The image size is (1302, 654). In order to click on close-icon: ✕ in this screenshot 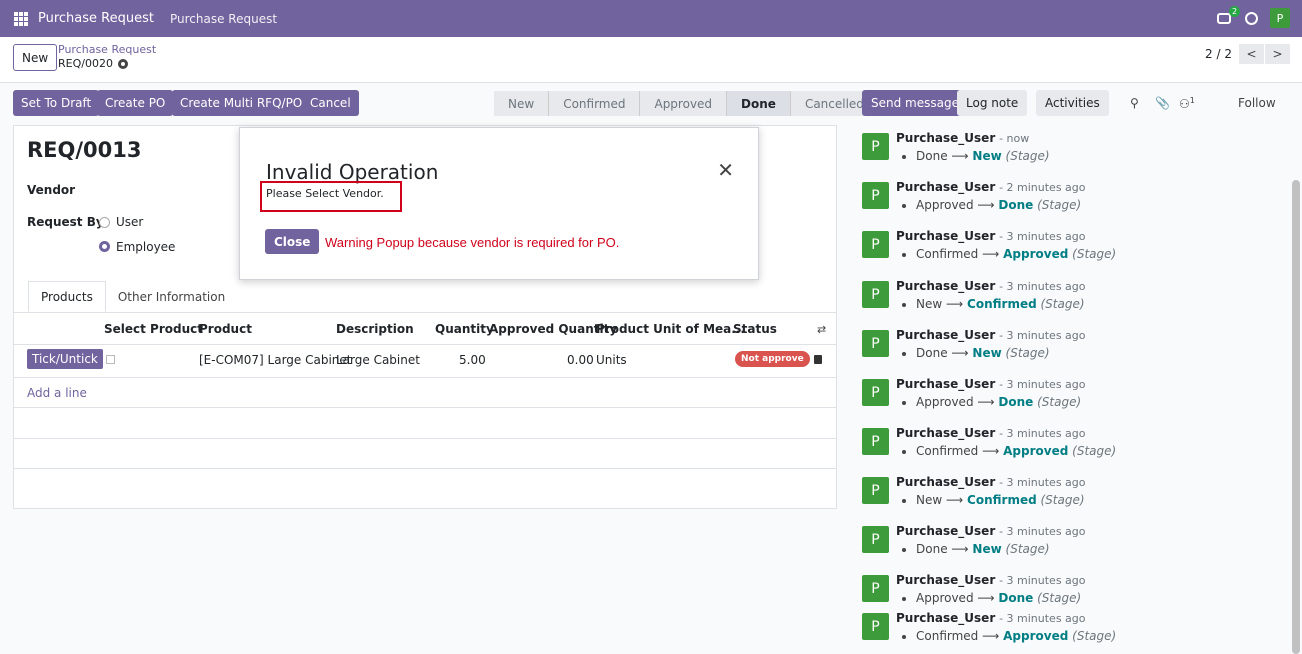, I will do `click(725, 170)`.